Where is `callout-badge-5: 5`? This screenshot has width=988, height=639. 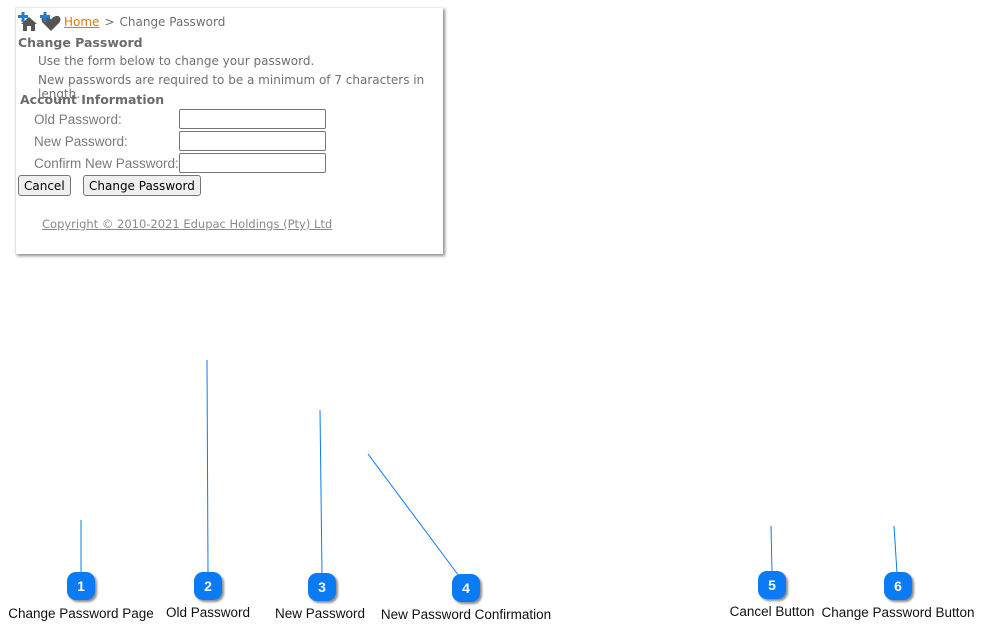 callout-badge-5: 5 is located at coordinates (772, 585).